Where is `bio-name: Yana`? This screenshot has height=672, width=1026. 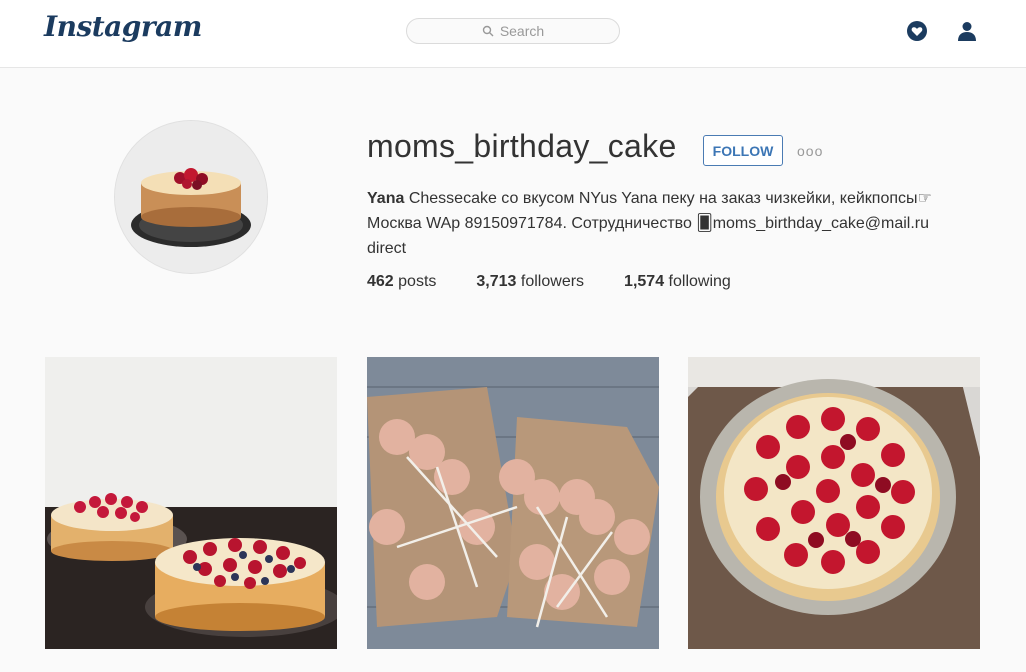 bio-name: Yana is located at coordinates (386, 198).